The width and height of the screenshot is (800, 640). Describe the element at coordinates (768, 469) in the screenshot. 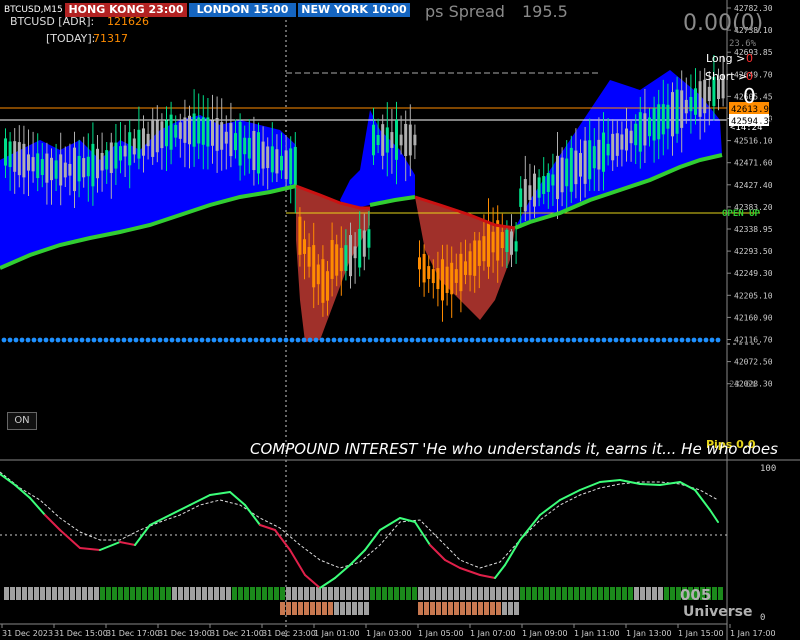

I see `osc-axis-top: 100` at that location.